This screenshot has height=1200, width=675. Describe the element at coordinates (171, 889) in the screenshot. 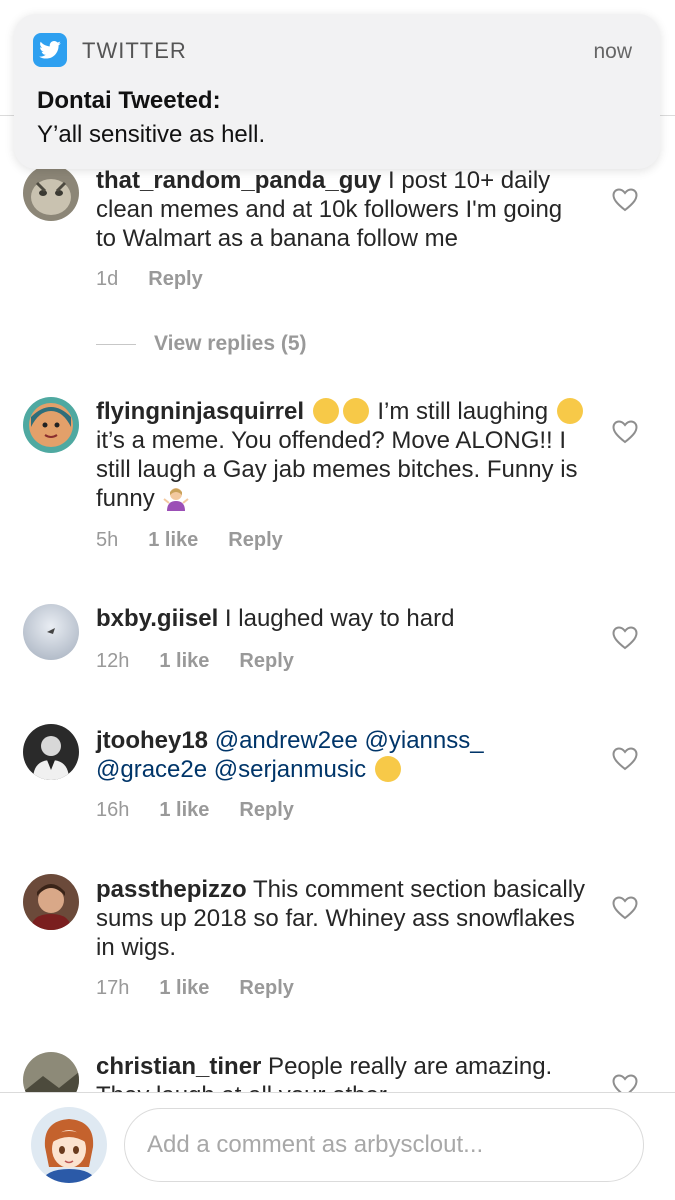

I see `comment-username: passthepizzo` at that location.